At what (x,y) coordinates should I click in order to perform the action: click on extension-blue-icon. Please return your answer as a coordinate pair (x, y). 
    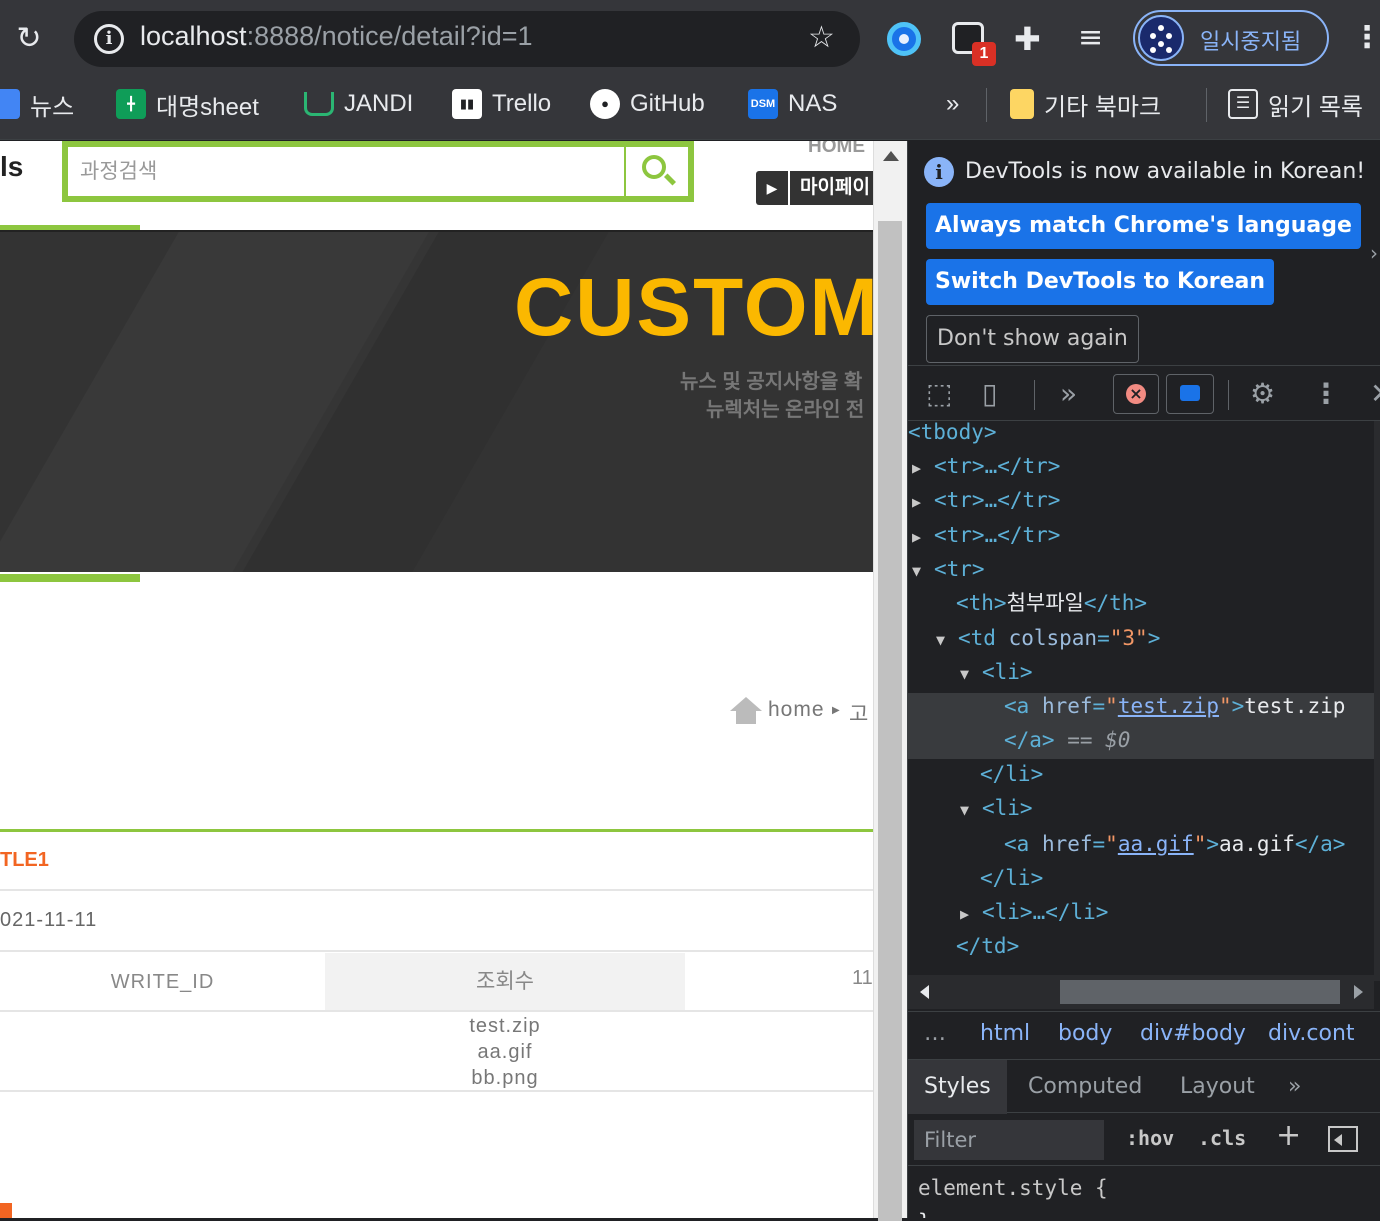
    Looking at the image, I should click on (904, 39).